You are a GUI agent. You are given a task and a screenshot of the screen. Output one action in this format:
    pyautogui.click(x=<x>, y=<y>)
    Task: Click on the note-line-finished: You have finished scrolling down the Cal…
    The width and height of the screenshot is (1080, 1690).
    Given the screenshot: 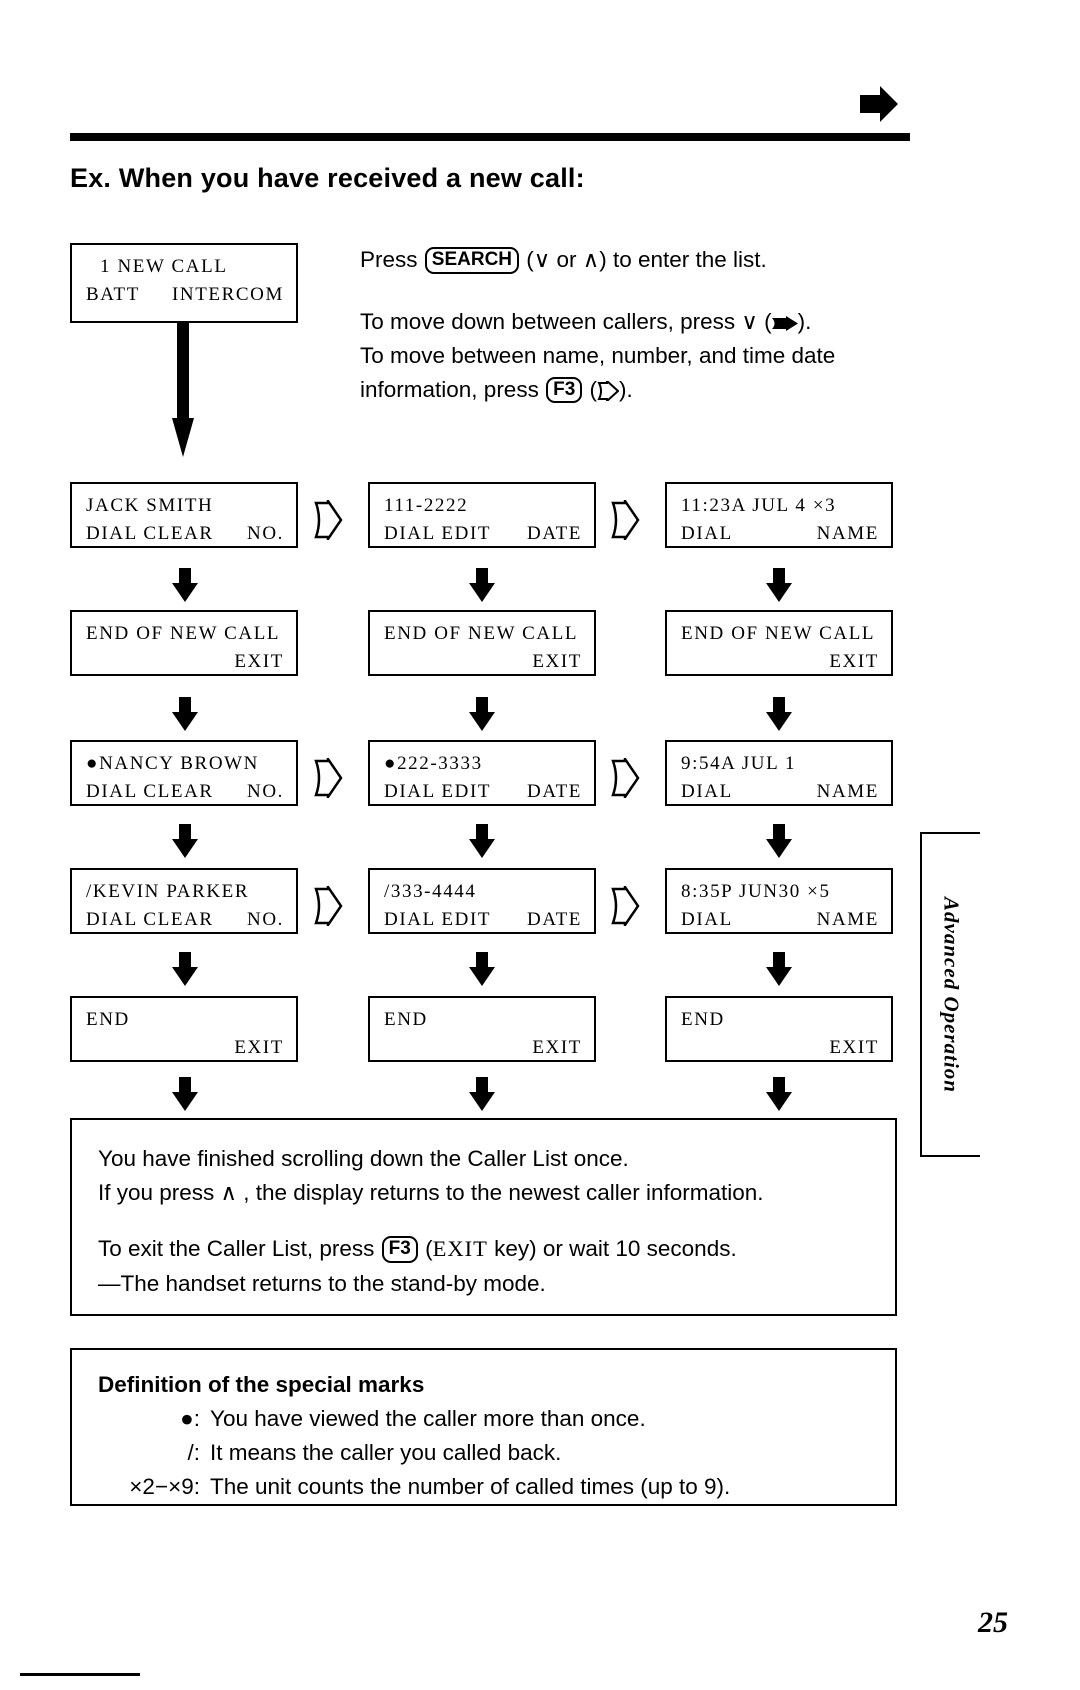 What is the action you would take?
    pyautogui.click(x=363, y=1158)
    